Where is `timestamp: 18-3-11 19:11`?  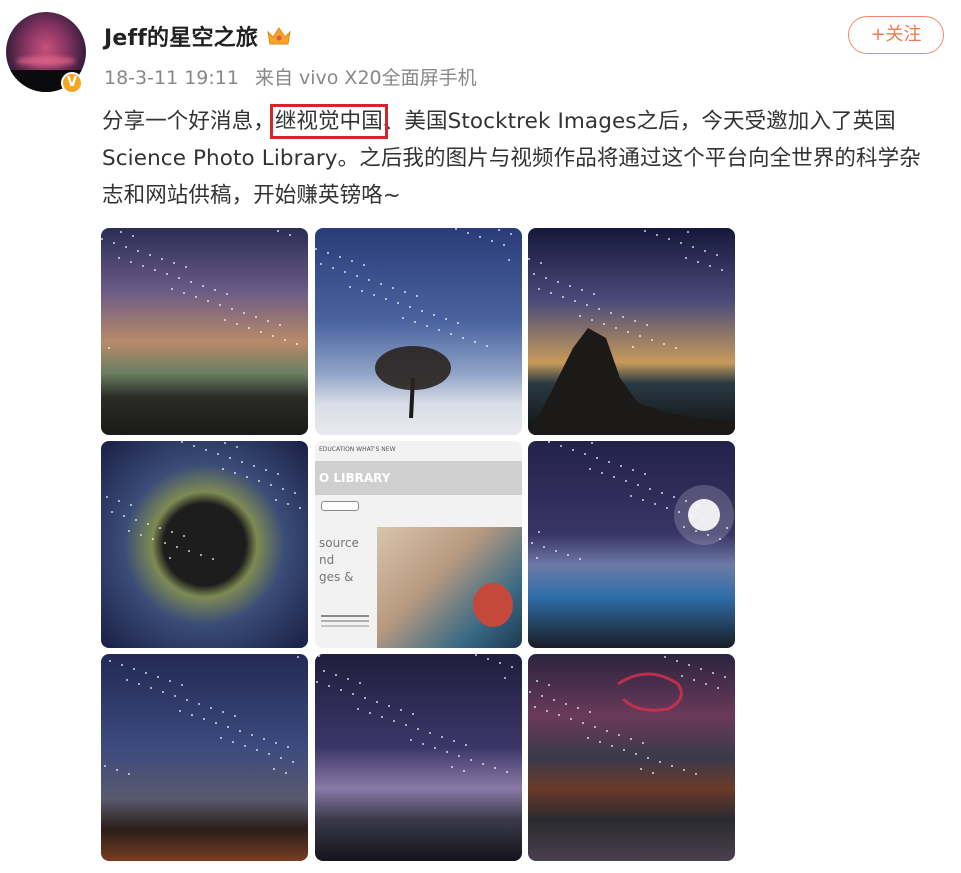 timestamp: 18-3-11 19:11 is located at coordinates (171, 78).